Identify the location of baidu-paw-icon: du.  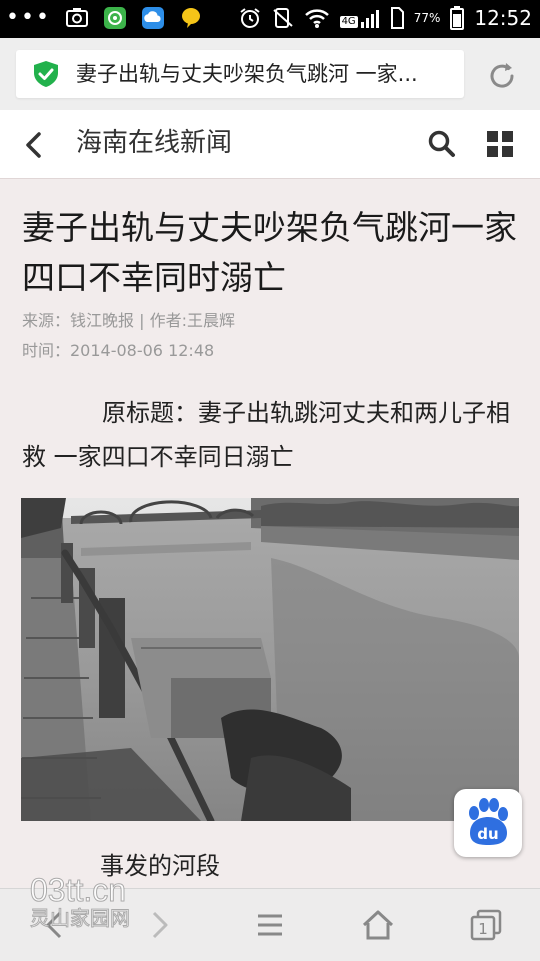
(488, 821).